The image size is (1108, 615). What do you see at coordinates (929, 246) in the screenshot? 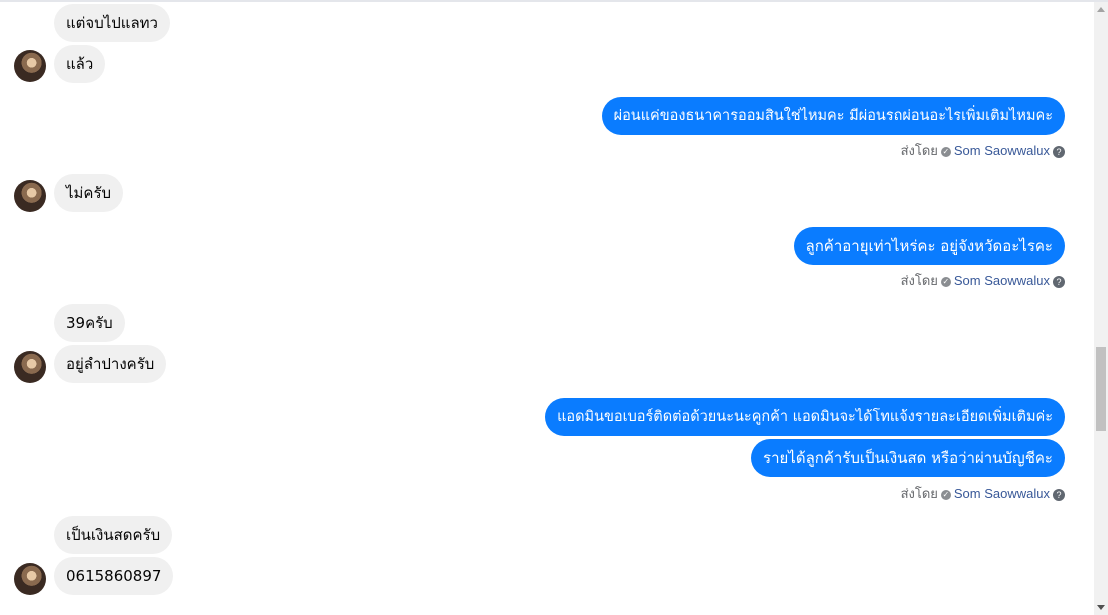
I see `outgoing-message: ลูกค้าอายุเท่าไหร่คะ อยู่จังหวัดอะไรคะ` at bounding box center [929, 246].